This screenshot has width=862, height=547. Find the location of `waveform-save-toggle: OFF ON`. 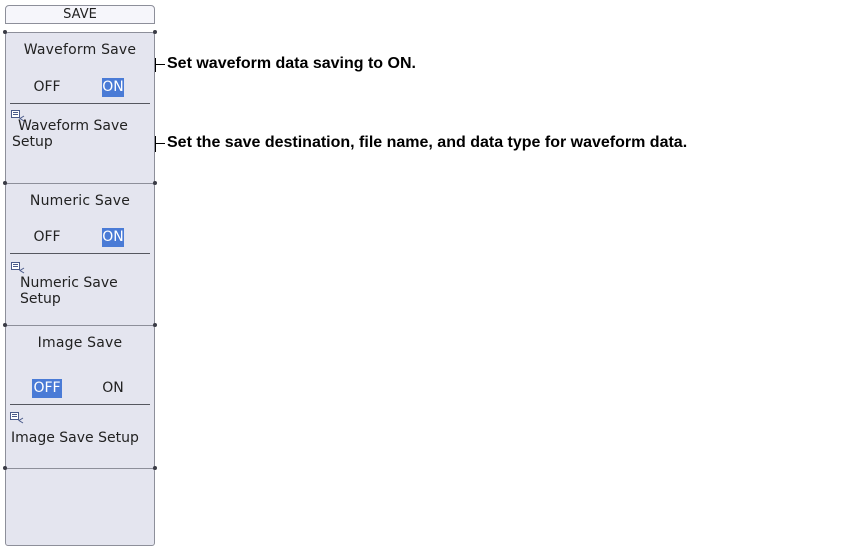

waveform-save-toggle: OFF ON is located at coordinates (80, 88).